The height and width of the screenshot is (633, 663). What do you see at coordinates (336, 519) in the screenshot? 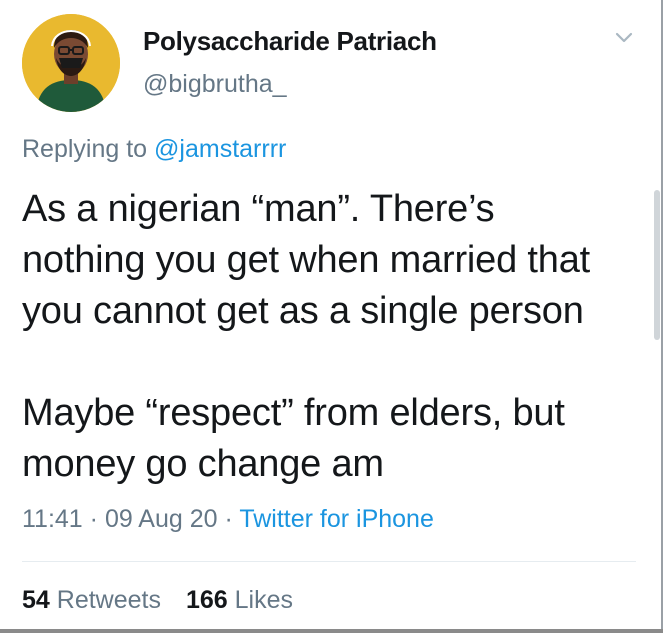
I see `tweet-source-link: Twitter for iPhone` at bounding box center [336, 519].